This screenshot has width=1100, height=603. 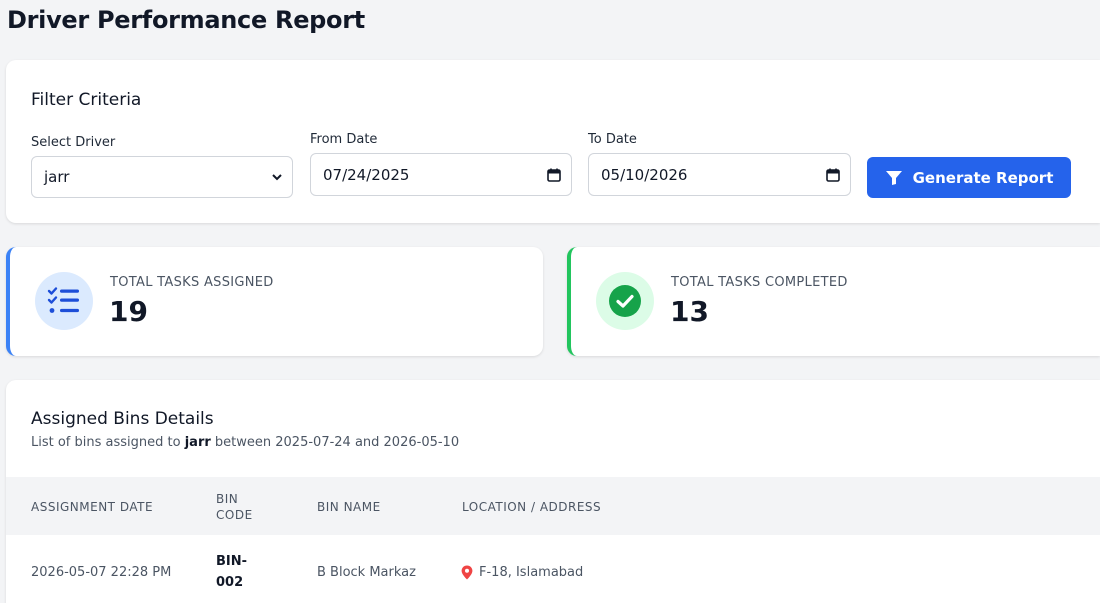 I want to click on subtitle-driver: jarr, so click(x=197, y=442).